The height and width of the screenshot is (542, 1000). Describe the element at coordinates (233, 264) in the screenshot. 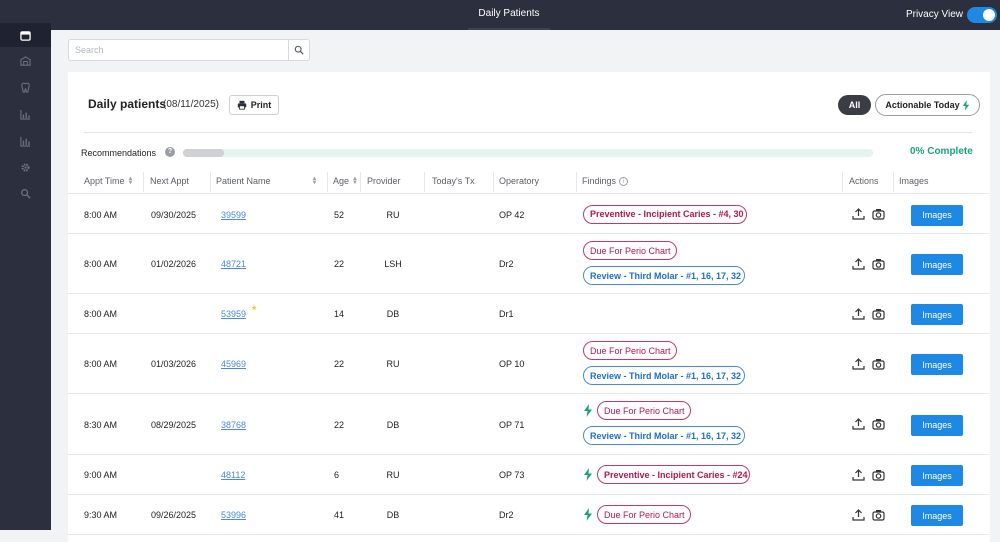

I see `patient-id-link: 48721` at that location.